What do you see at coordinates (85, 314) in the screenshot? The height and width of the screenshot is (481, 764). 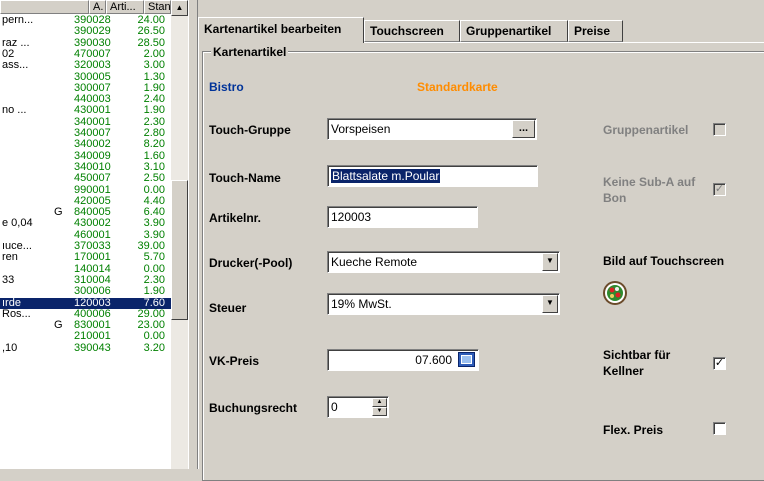 I see `list-item: Ros... 400006 29.00` at bounding box center [85, 314].